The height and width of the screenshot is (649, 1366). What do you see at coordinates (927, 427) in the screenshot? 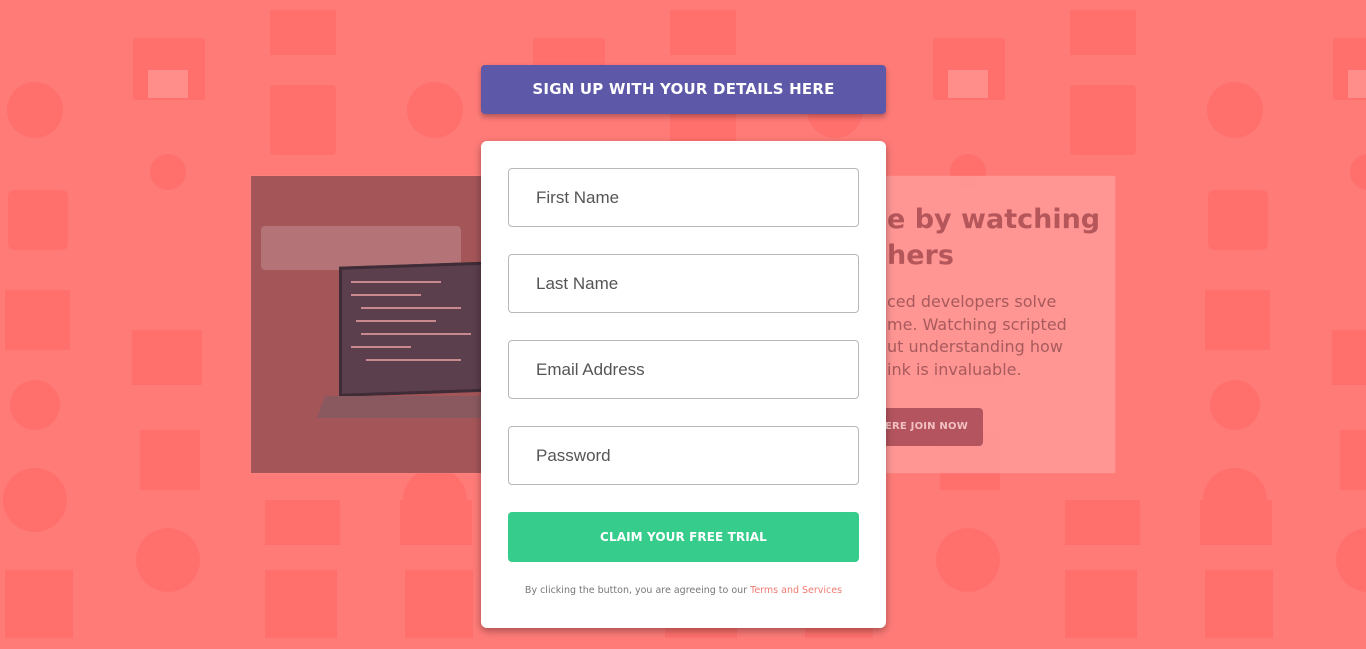
I see `join-now-button: ERE JOIN NOW` at bounding box center [927, 427].